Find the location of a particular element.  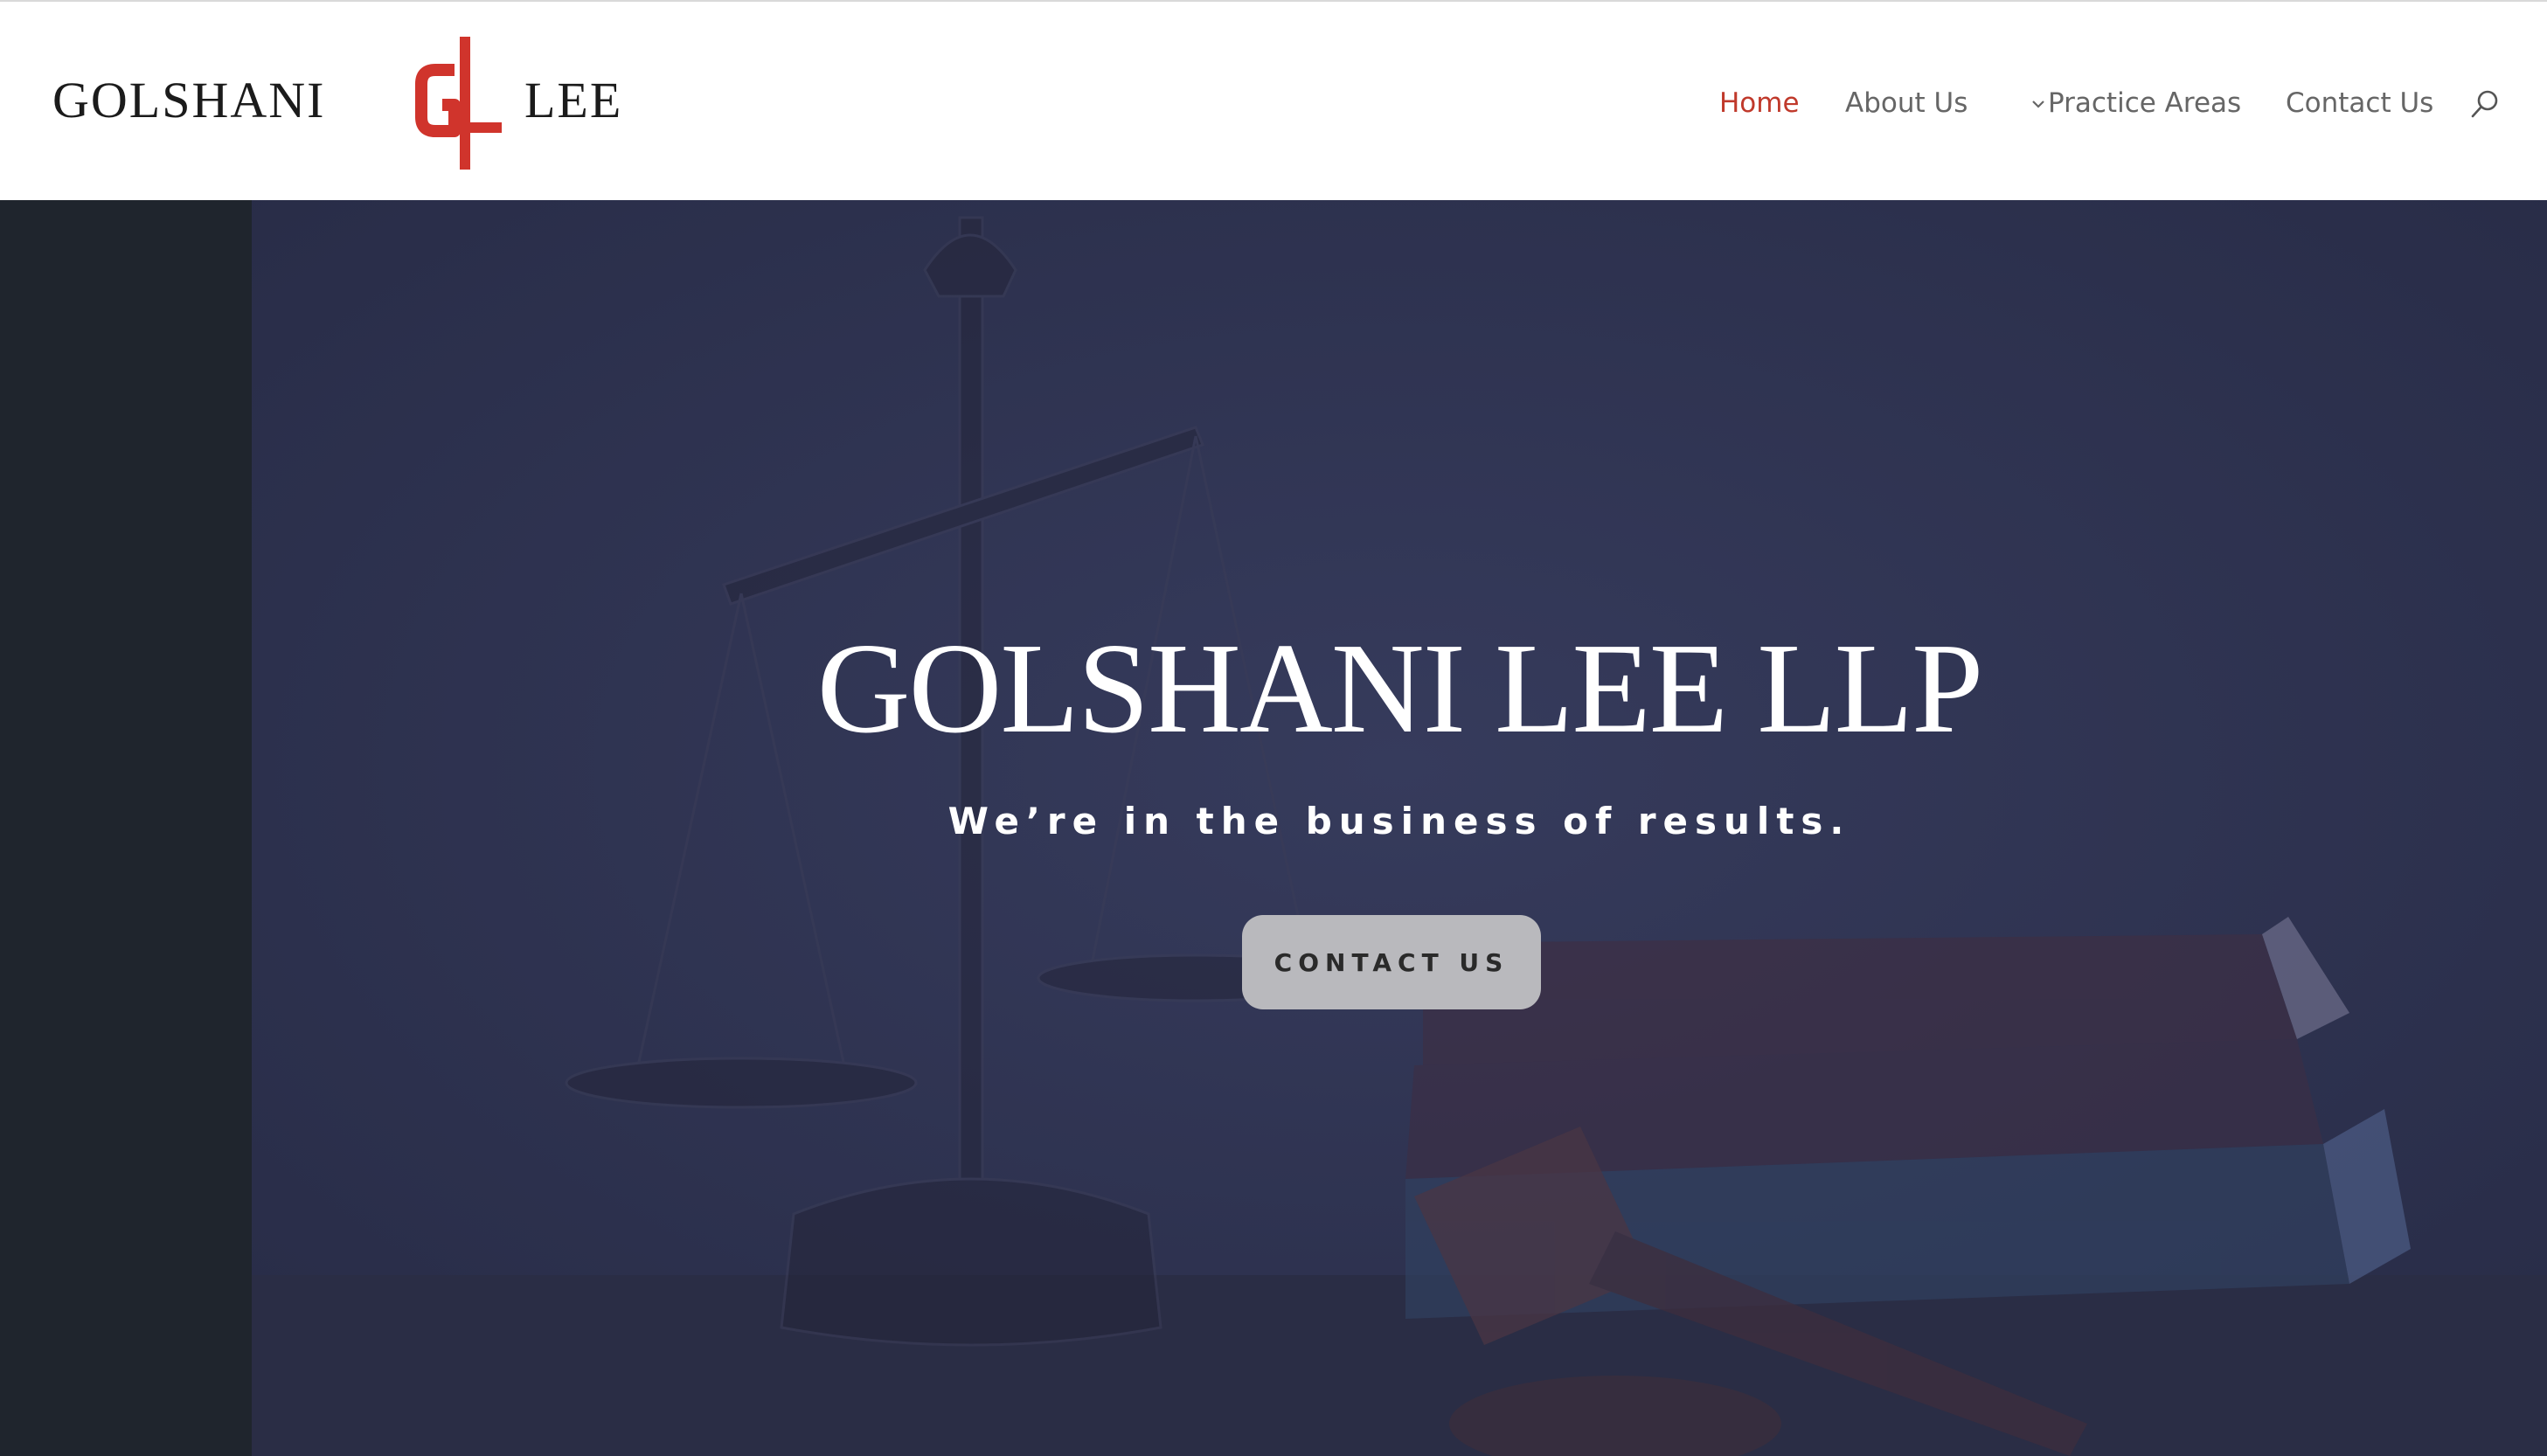

nav-item-contact-us: Contact Us is located at coordinates (2359, 103).